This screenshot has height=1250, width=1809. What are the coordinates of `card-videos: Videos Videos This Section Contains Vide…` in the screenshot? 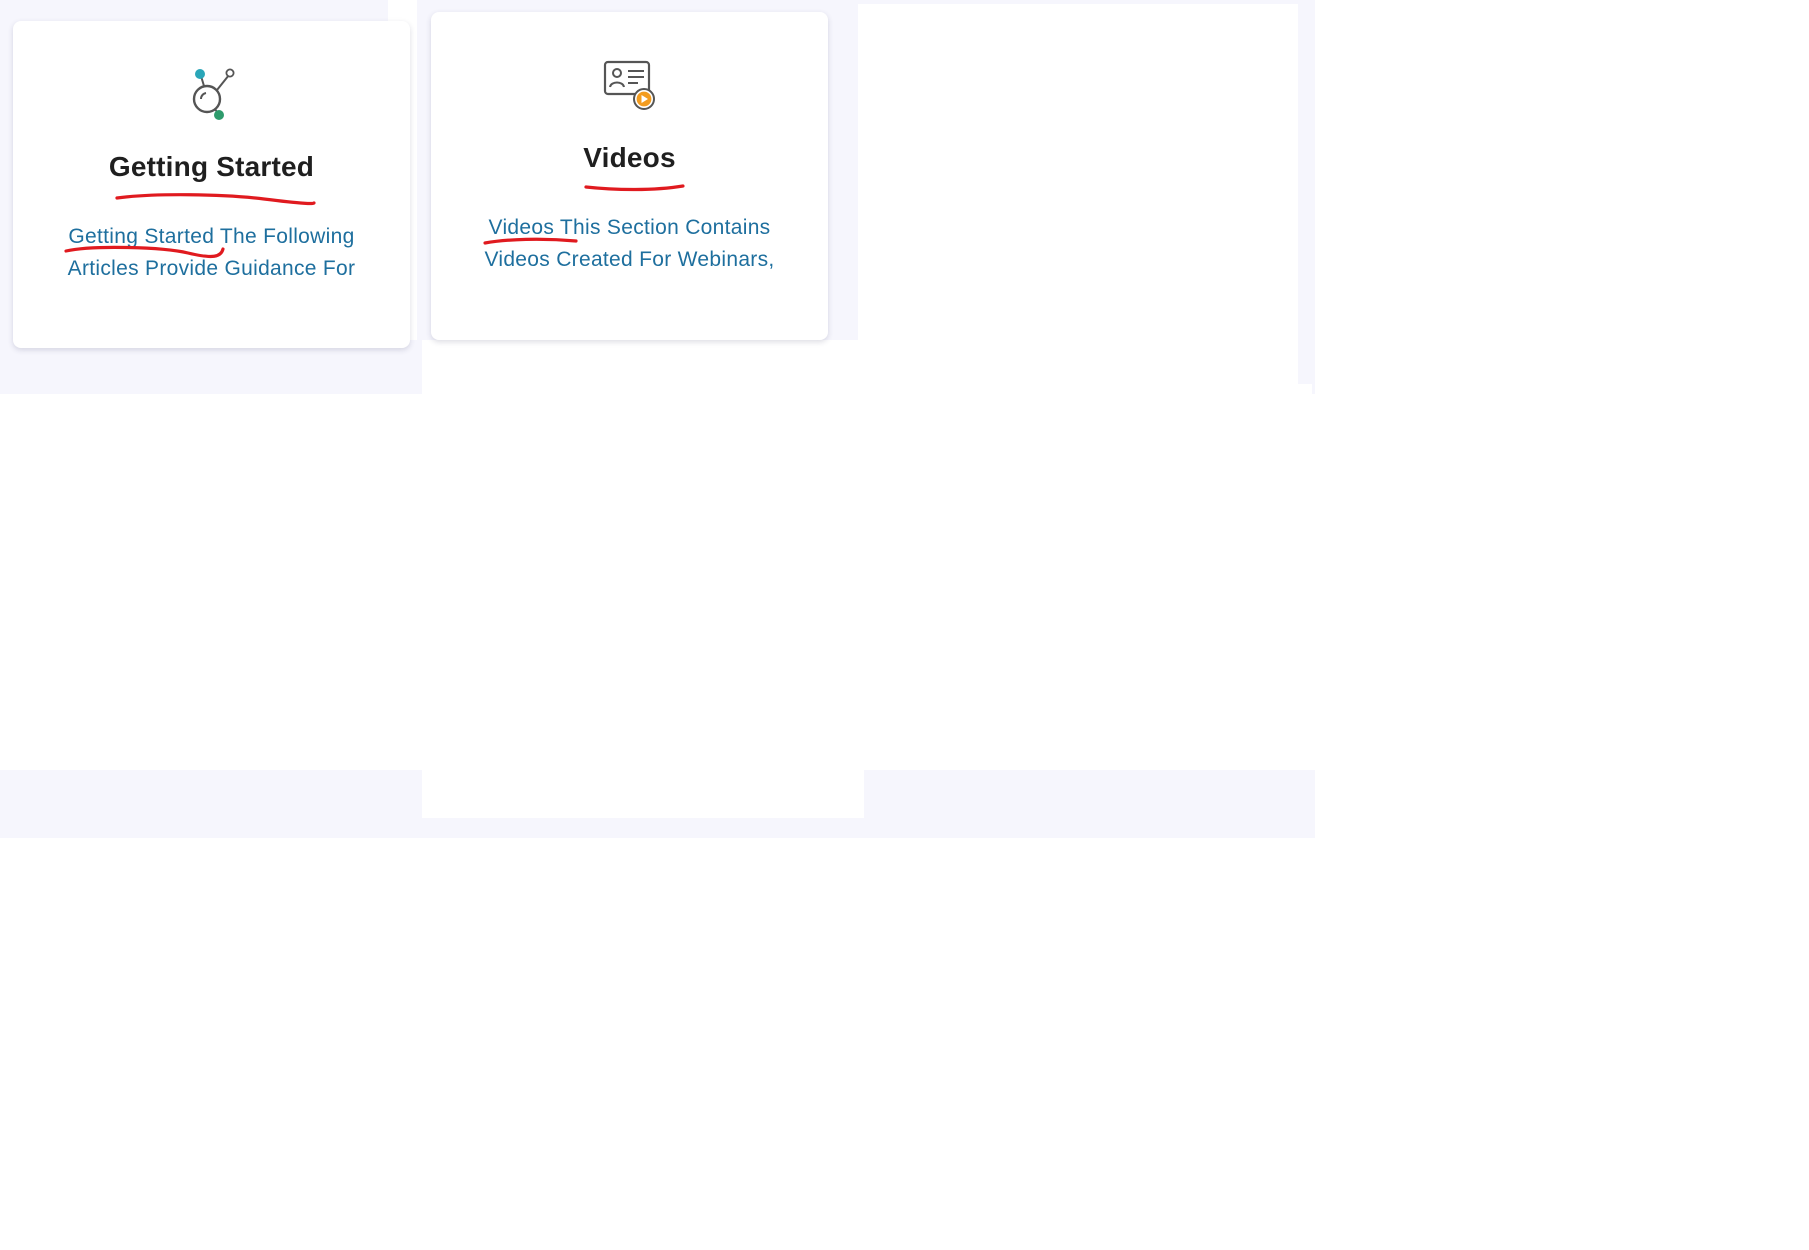 It's located at (629, 176).